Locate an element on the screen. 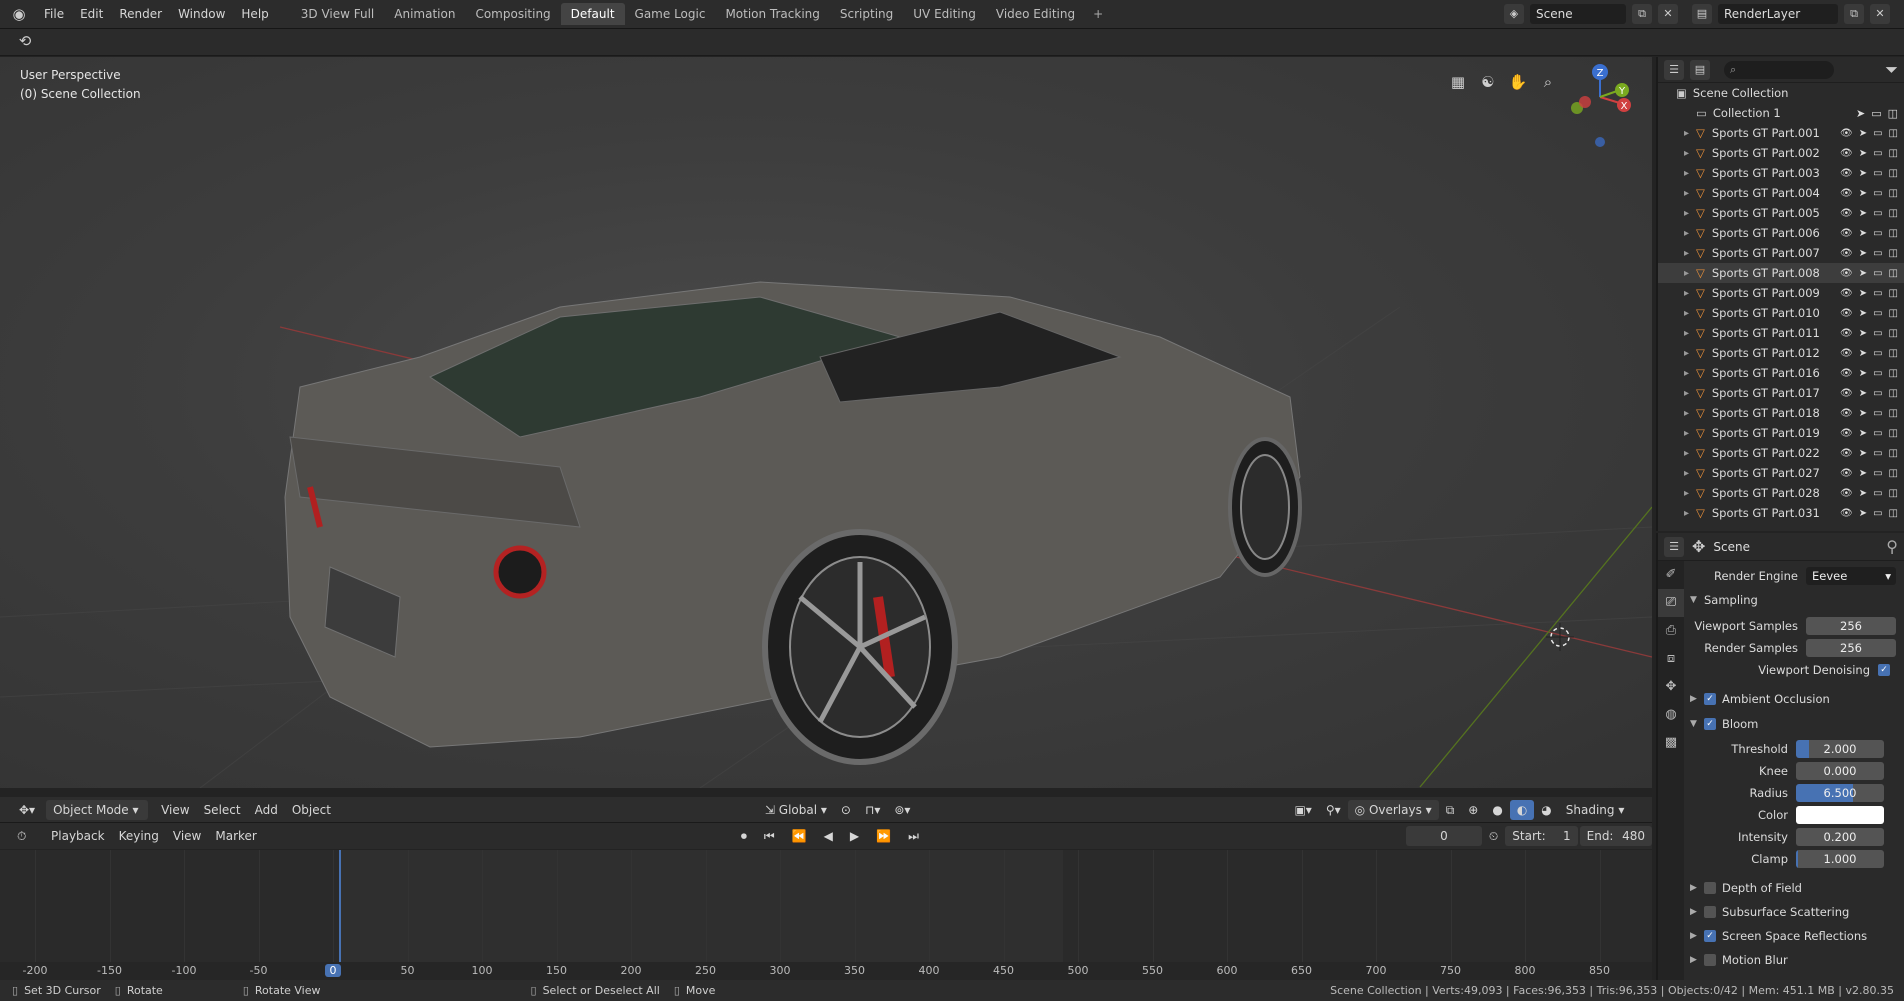  snap-icon: ⊓▾ is located at coordinates (872, 810).